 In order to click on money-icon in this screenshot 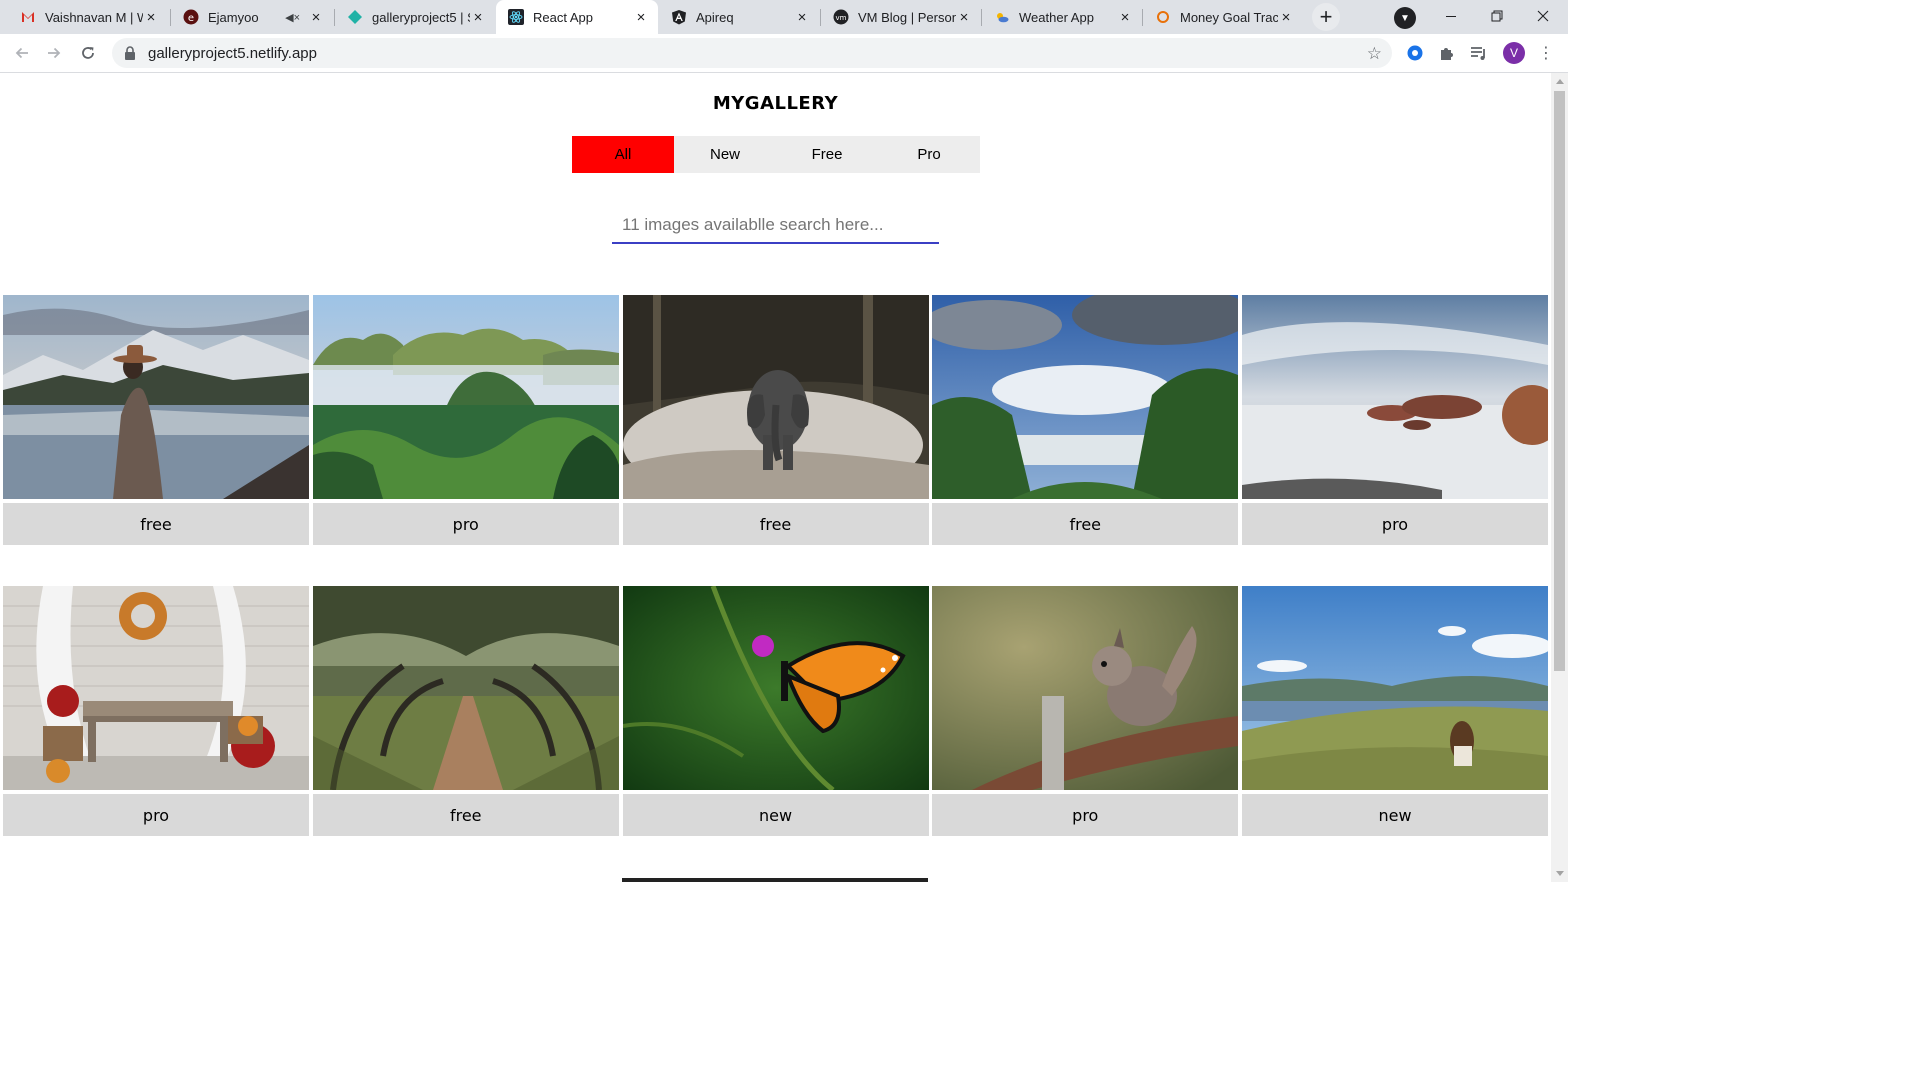, I will do `click(1163, 17)`.